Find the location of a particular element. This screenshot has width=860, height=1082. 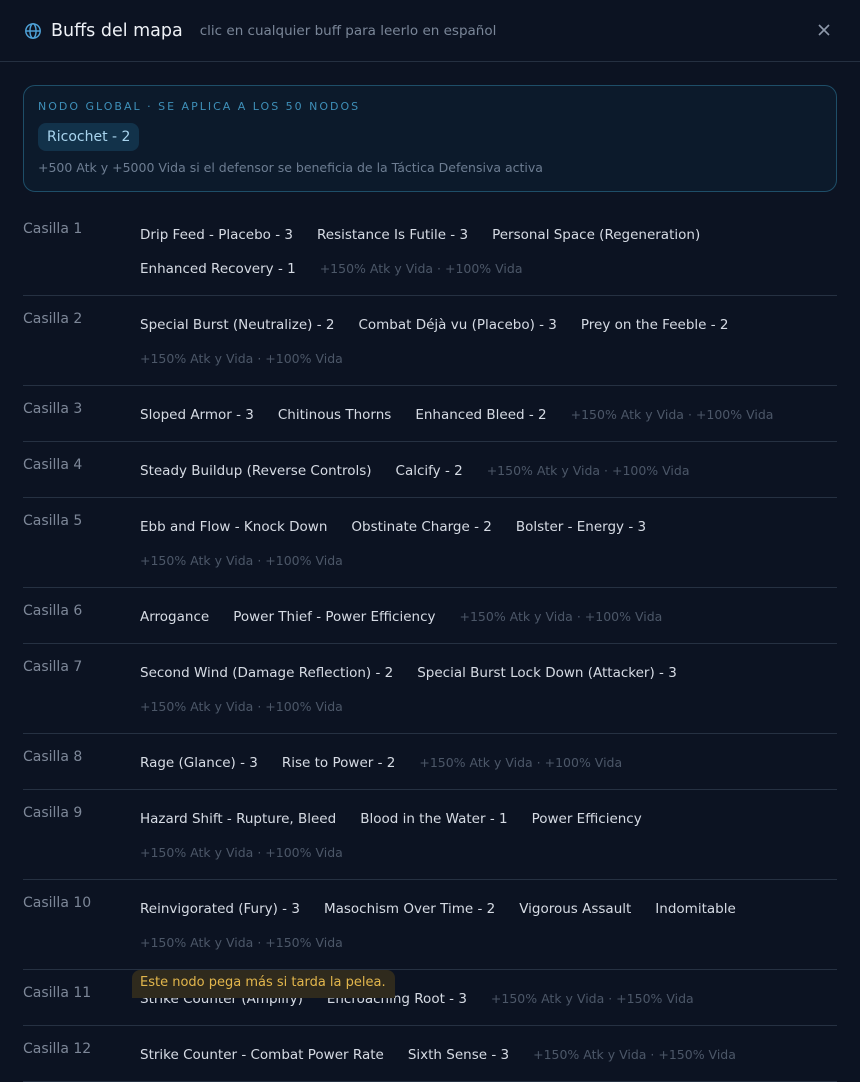

buff-item: Personal Space (Regeneration) is located at coordinates (596, 235).